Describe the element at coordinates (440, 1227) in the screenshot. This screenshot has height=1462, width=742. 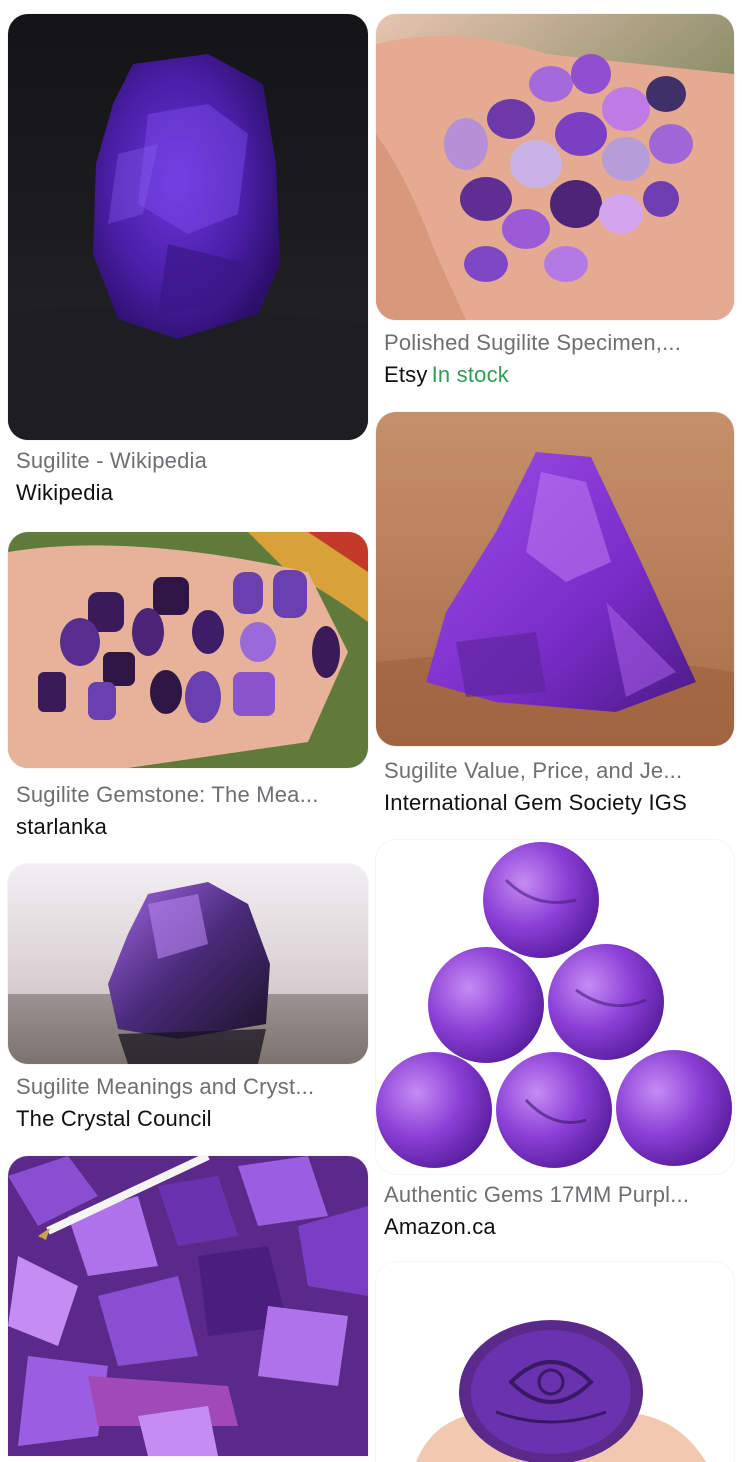
I see `result-source: Amazon.ca` at that location.